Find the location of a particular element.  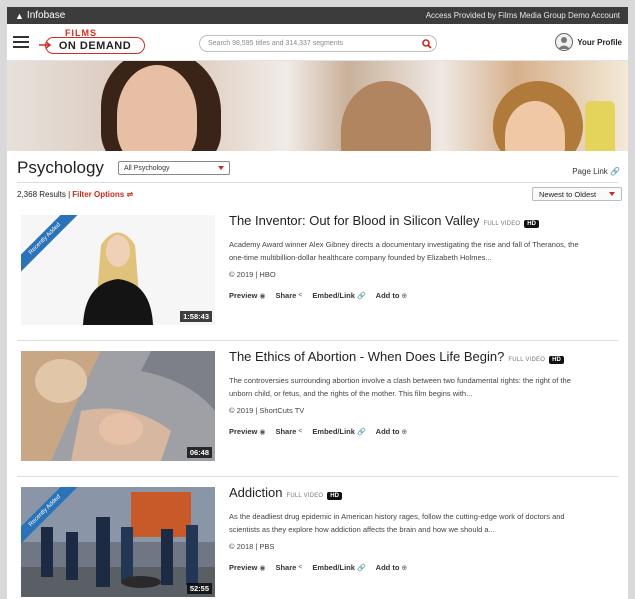

sort-select: Newest to Oldest is located at coordinates (577, 194).